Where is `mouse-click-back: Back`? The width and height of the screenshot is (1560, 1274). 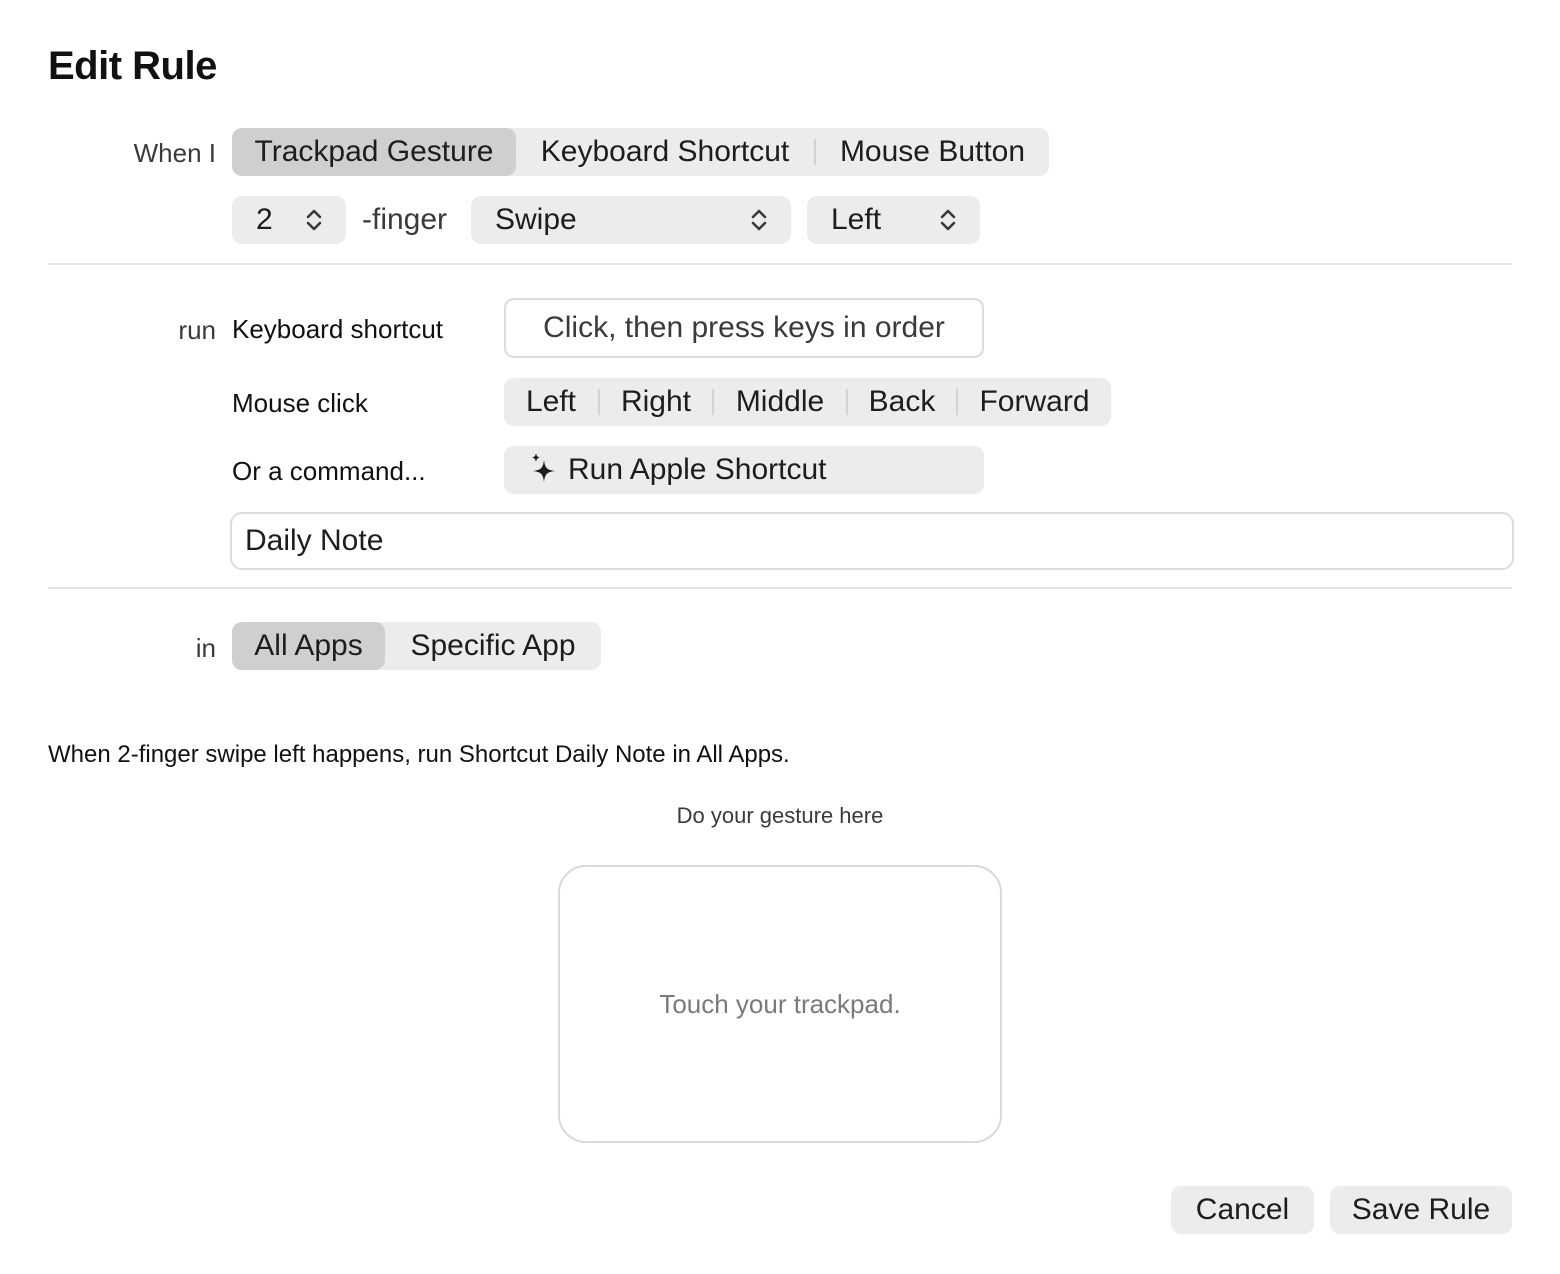
mouse-click-back: Back is located at coordinates (902, 402).